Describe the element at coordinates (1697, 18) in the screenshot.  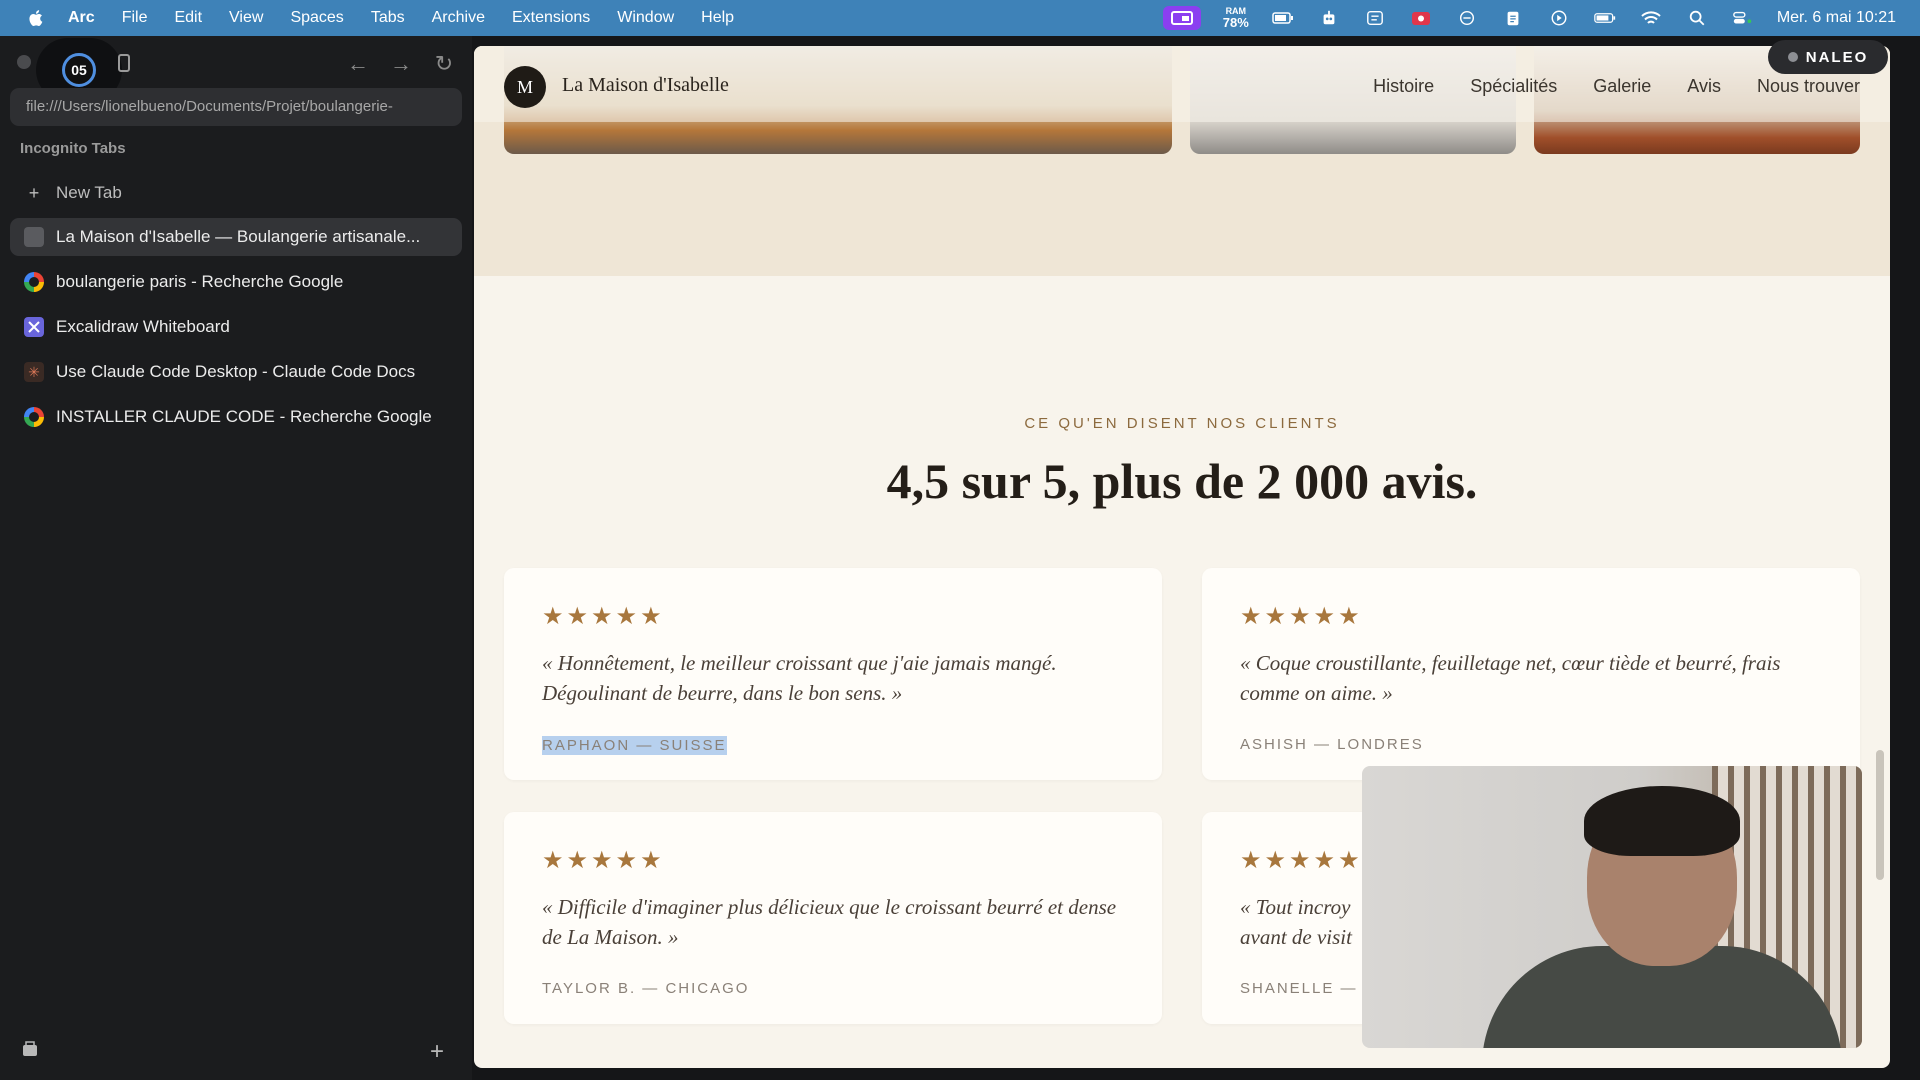
I see `spotlight-search-icon` at that location.